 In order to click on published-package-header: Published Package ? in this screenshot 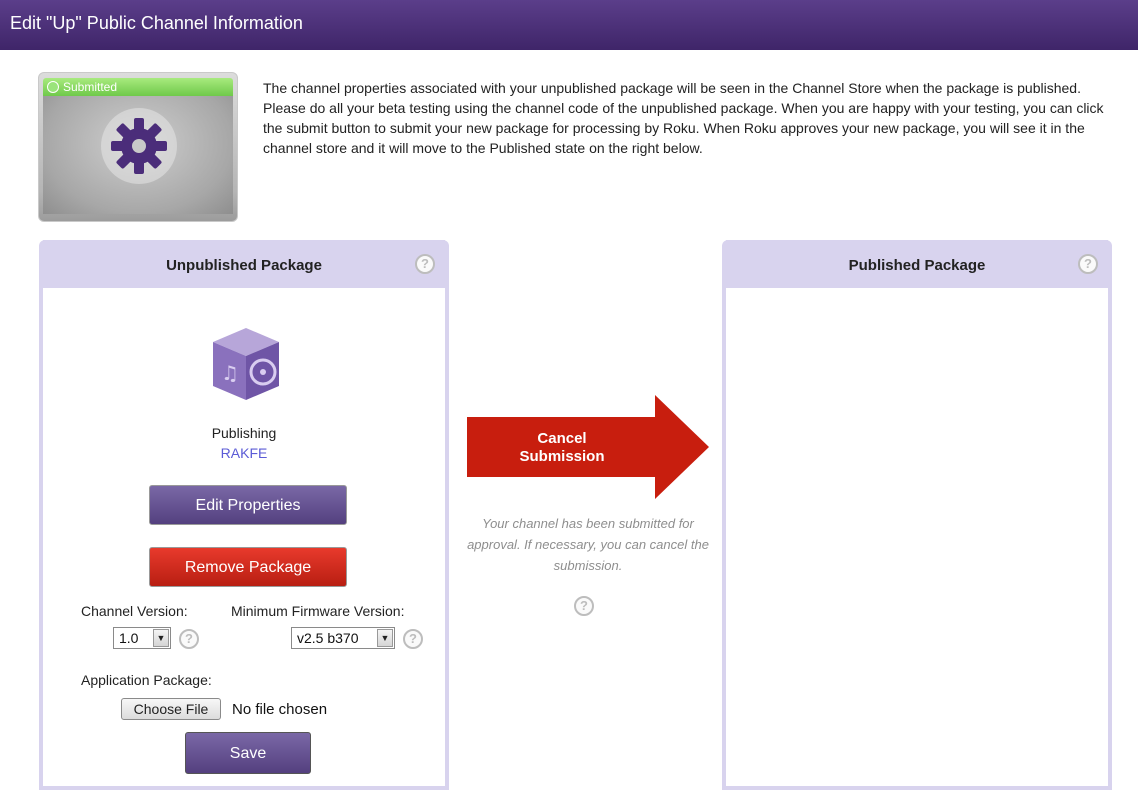, I will do `click(917, 264)`.